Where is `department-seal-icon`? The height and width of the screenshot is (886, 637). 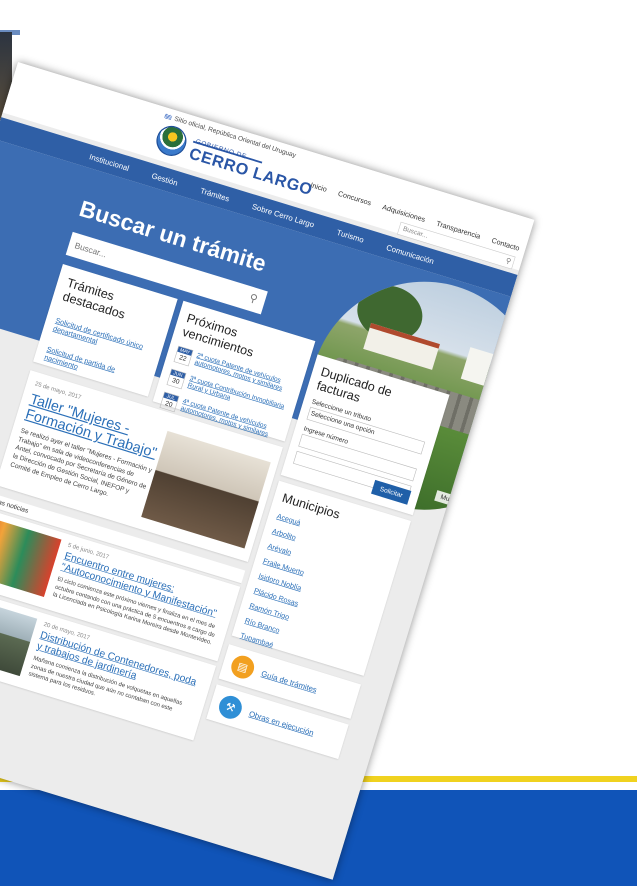 department-seal-icon is located at coordinates (171, 141).